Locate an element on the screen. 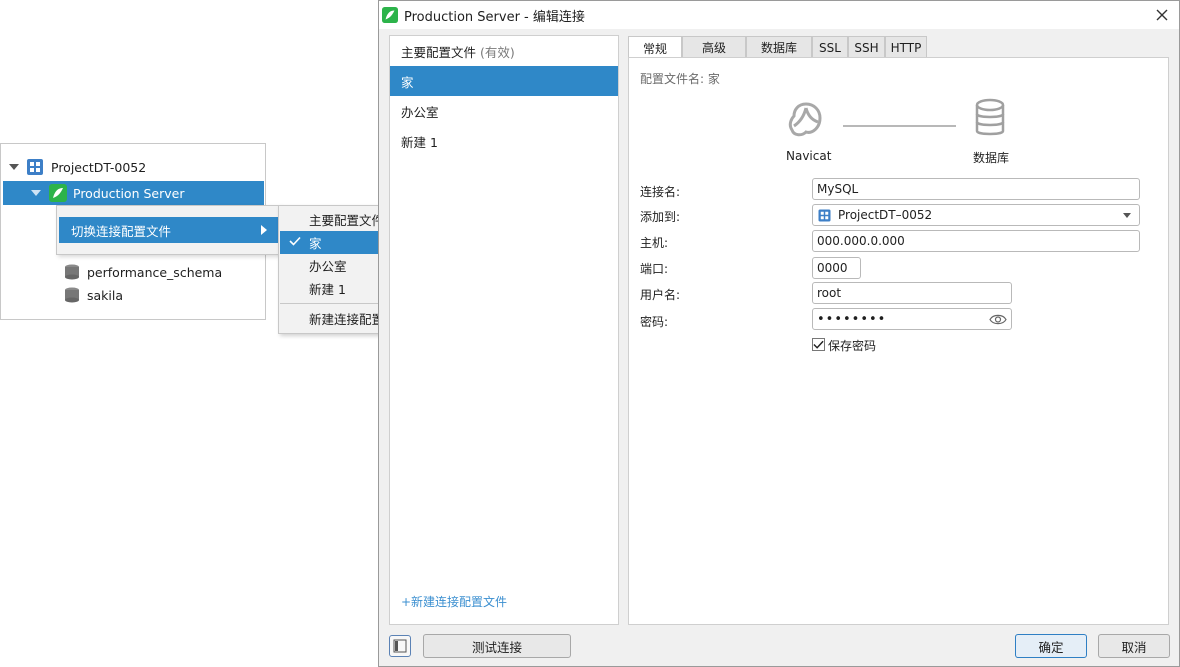  submenu-item-label: 家 is located at coordinates (315, 243).